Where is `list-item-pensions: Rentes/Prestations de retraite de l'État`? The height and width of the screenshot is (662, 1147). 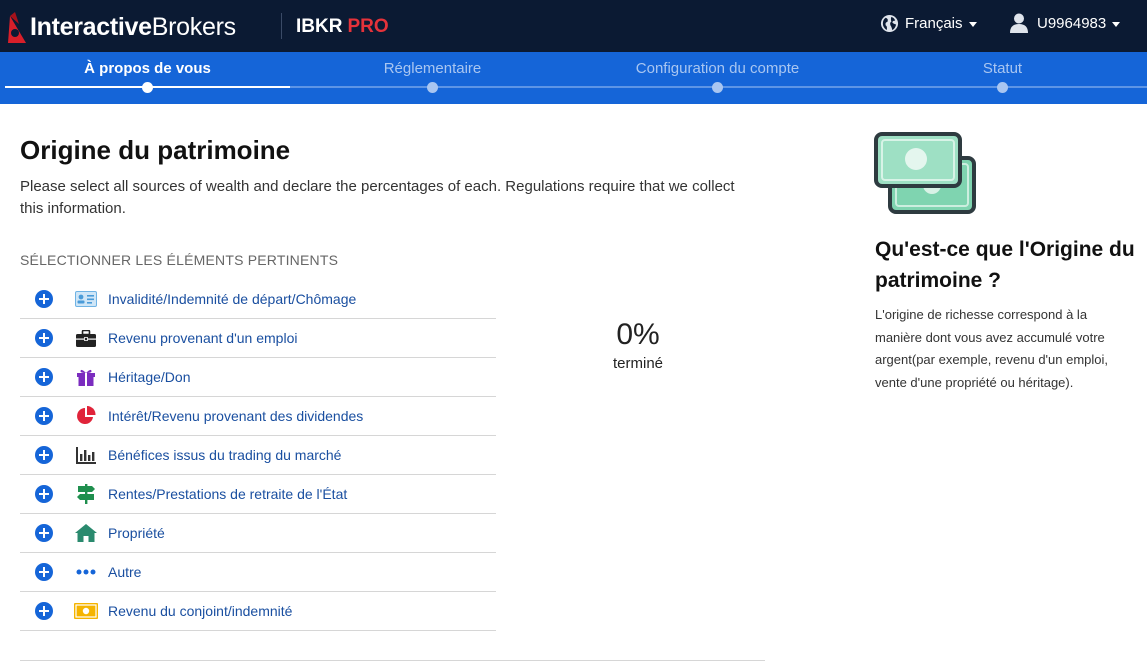
list-item-pensions: Rentes/Prestations de retraite de l'État is located at coordinates (258, 494).